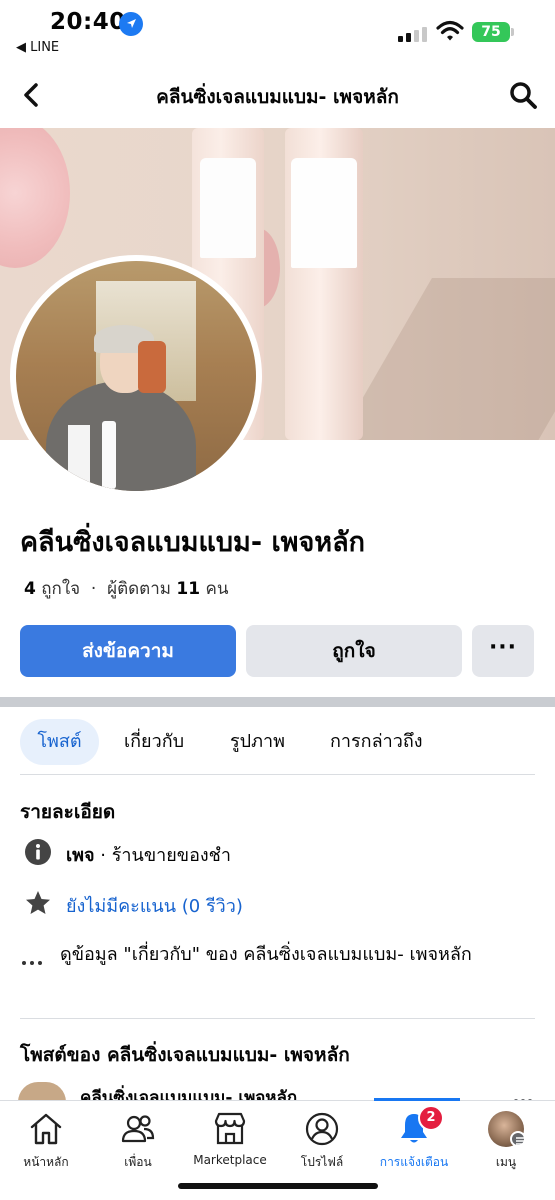 The height and width of the screenshot is (1200, 555). I want to click on back-chevron-icon, so click(32, 95).